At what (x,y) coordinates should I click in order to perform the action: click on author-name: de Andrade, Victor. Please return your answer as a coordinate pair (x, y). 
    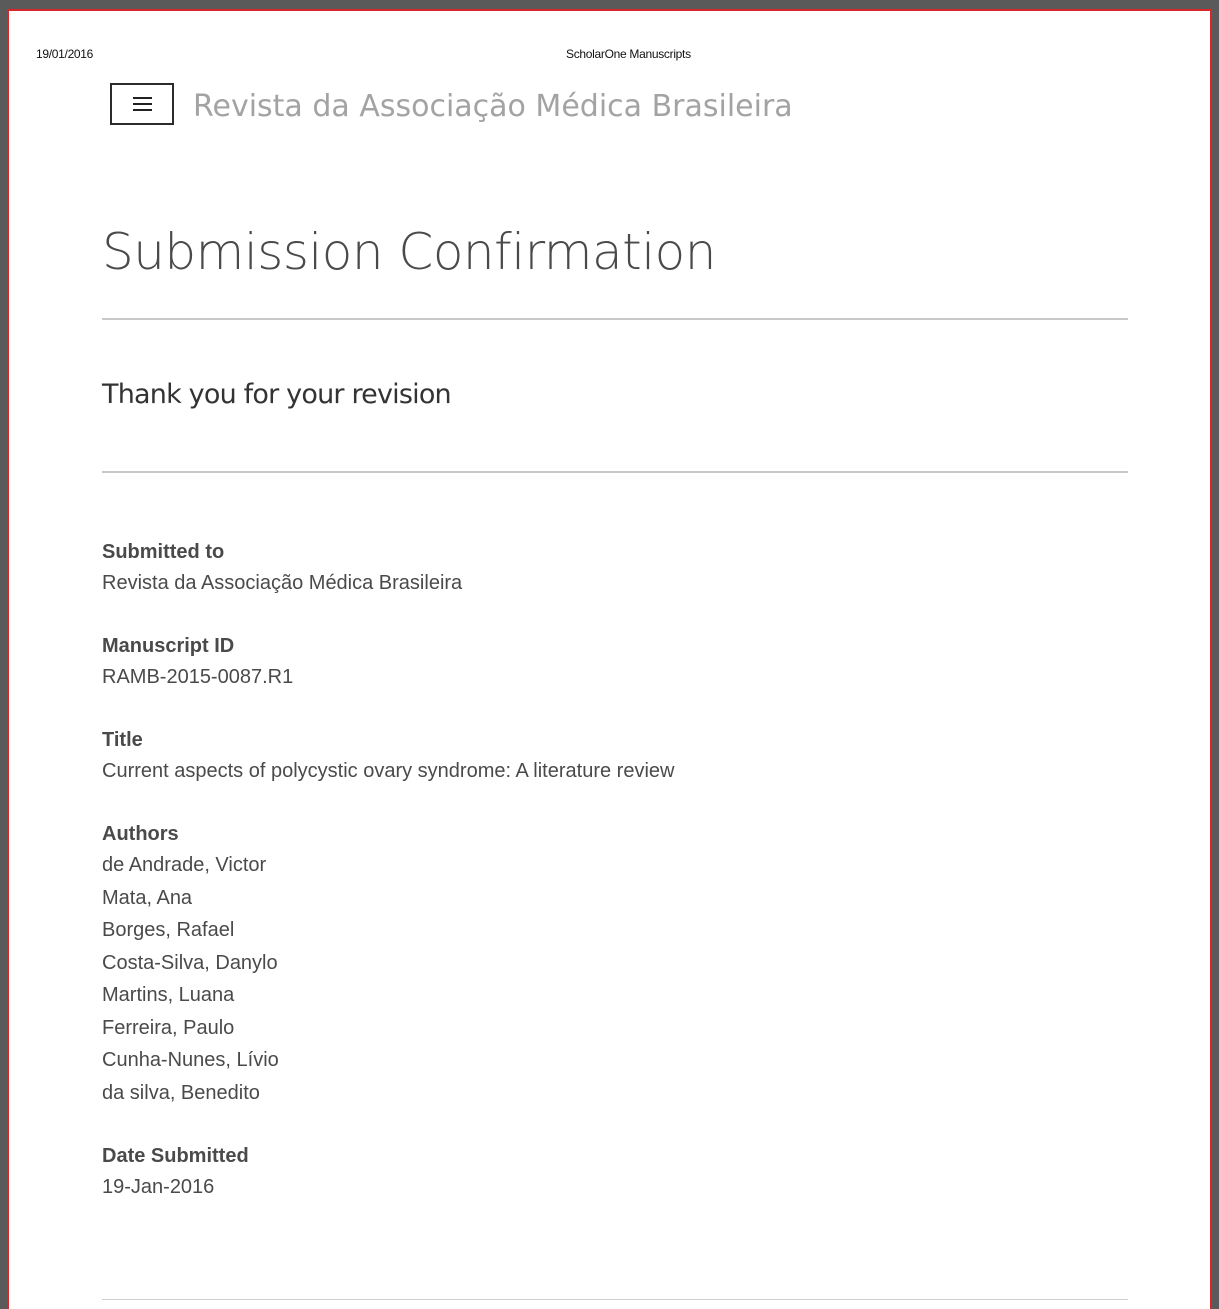
    Looking at the image, I should click on (184, 865).